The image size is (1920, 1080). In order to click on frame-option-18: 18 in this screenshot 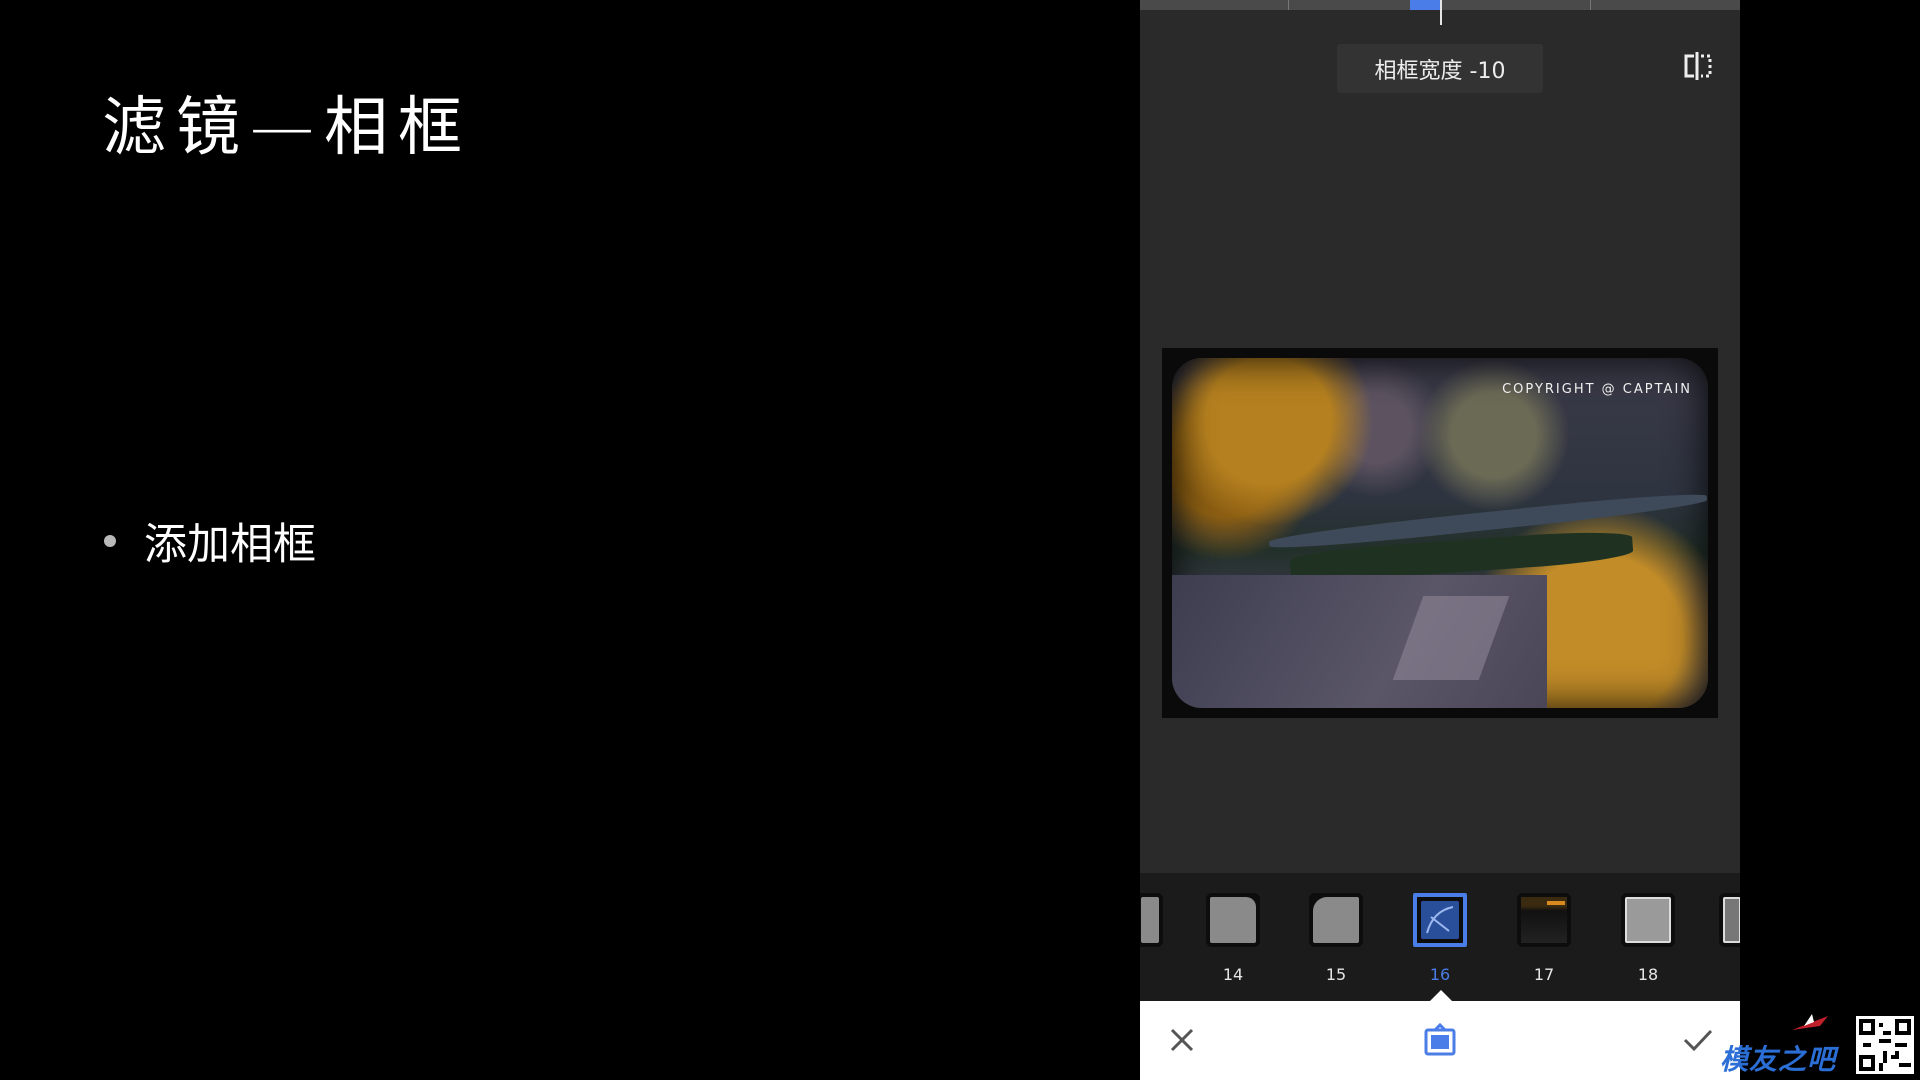, I will do `click(1648, 938)`.